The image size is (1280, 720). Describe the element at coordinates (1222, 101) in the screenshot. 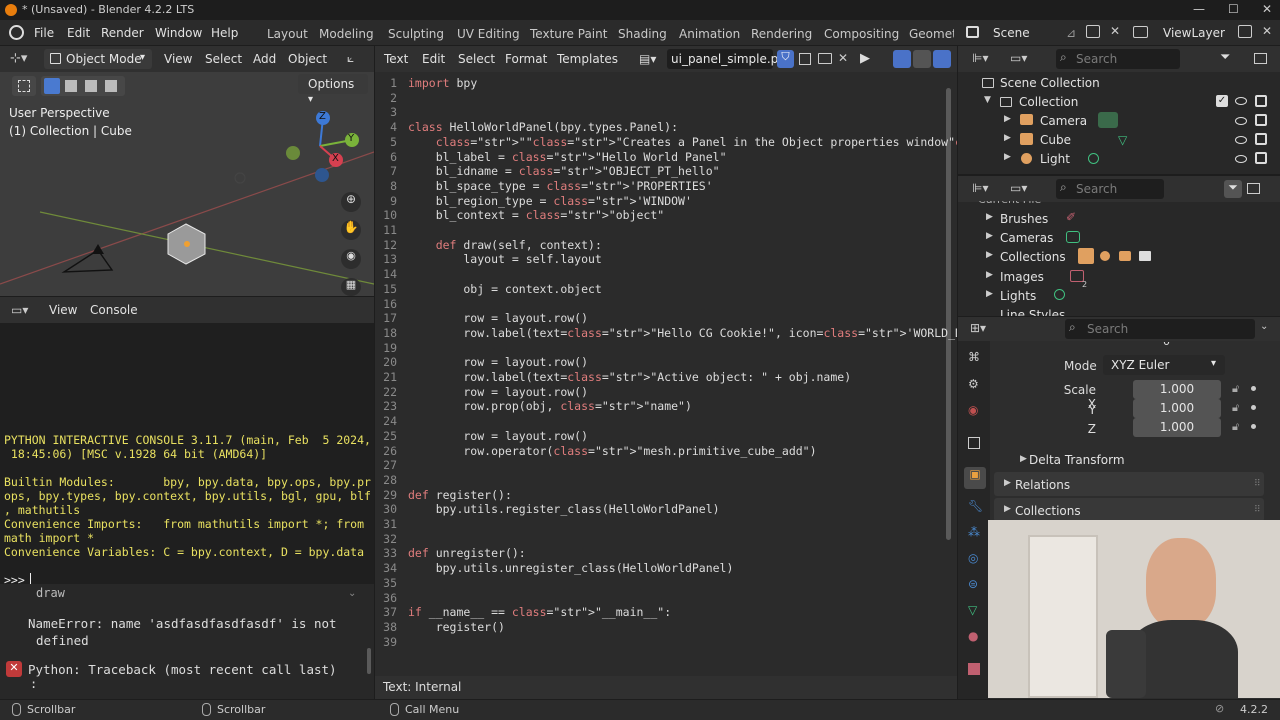

I see `collection-checkbox: ✓` at that location.